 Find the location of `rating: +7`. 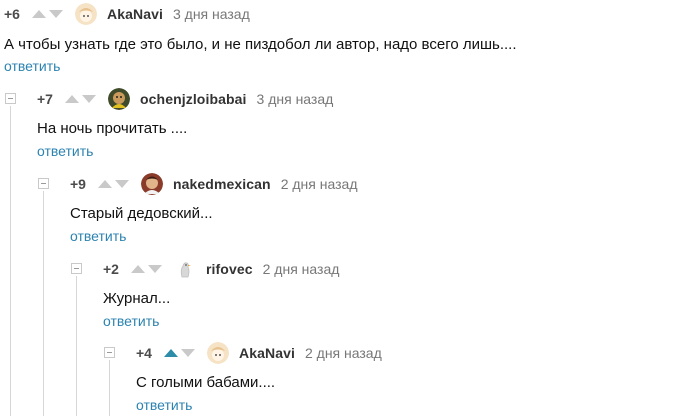

rating: +7 is located at coordinates (45, 99).